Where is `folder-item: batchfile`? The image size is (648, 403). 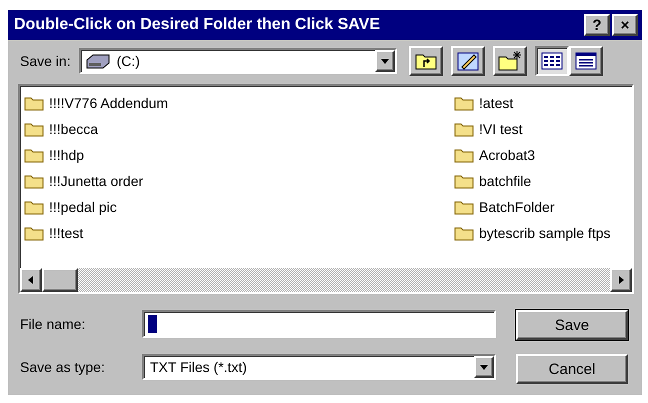 folder-item: batchfile is located at coordinates (541, 181).